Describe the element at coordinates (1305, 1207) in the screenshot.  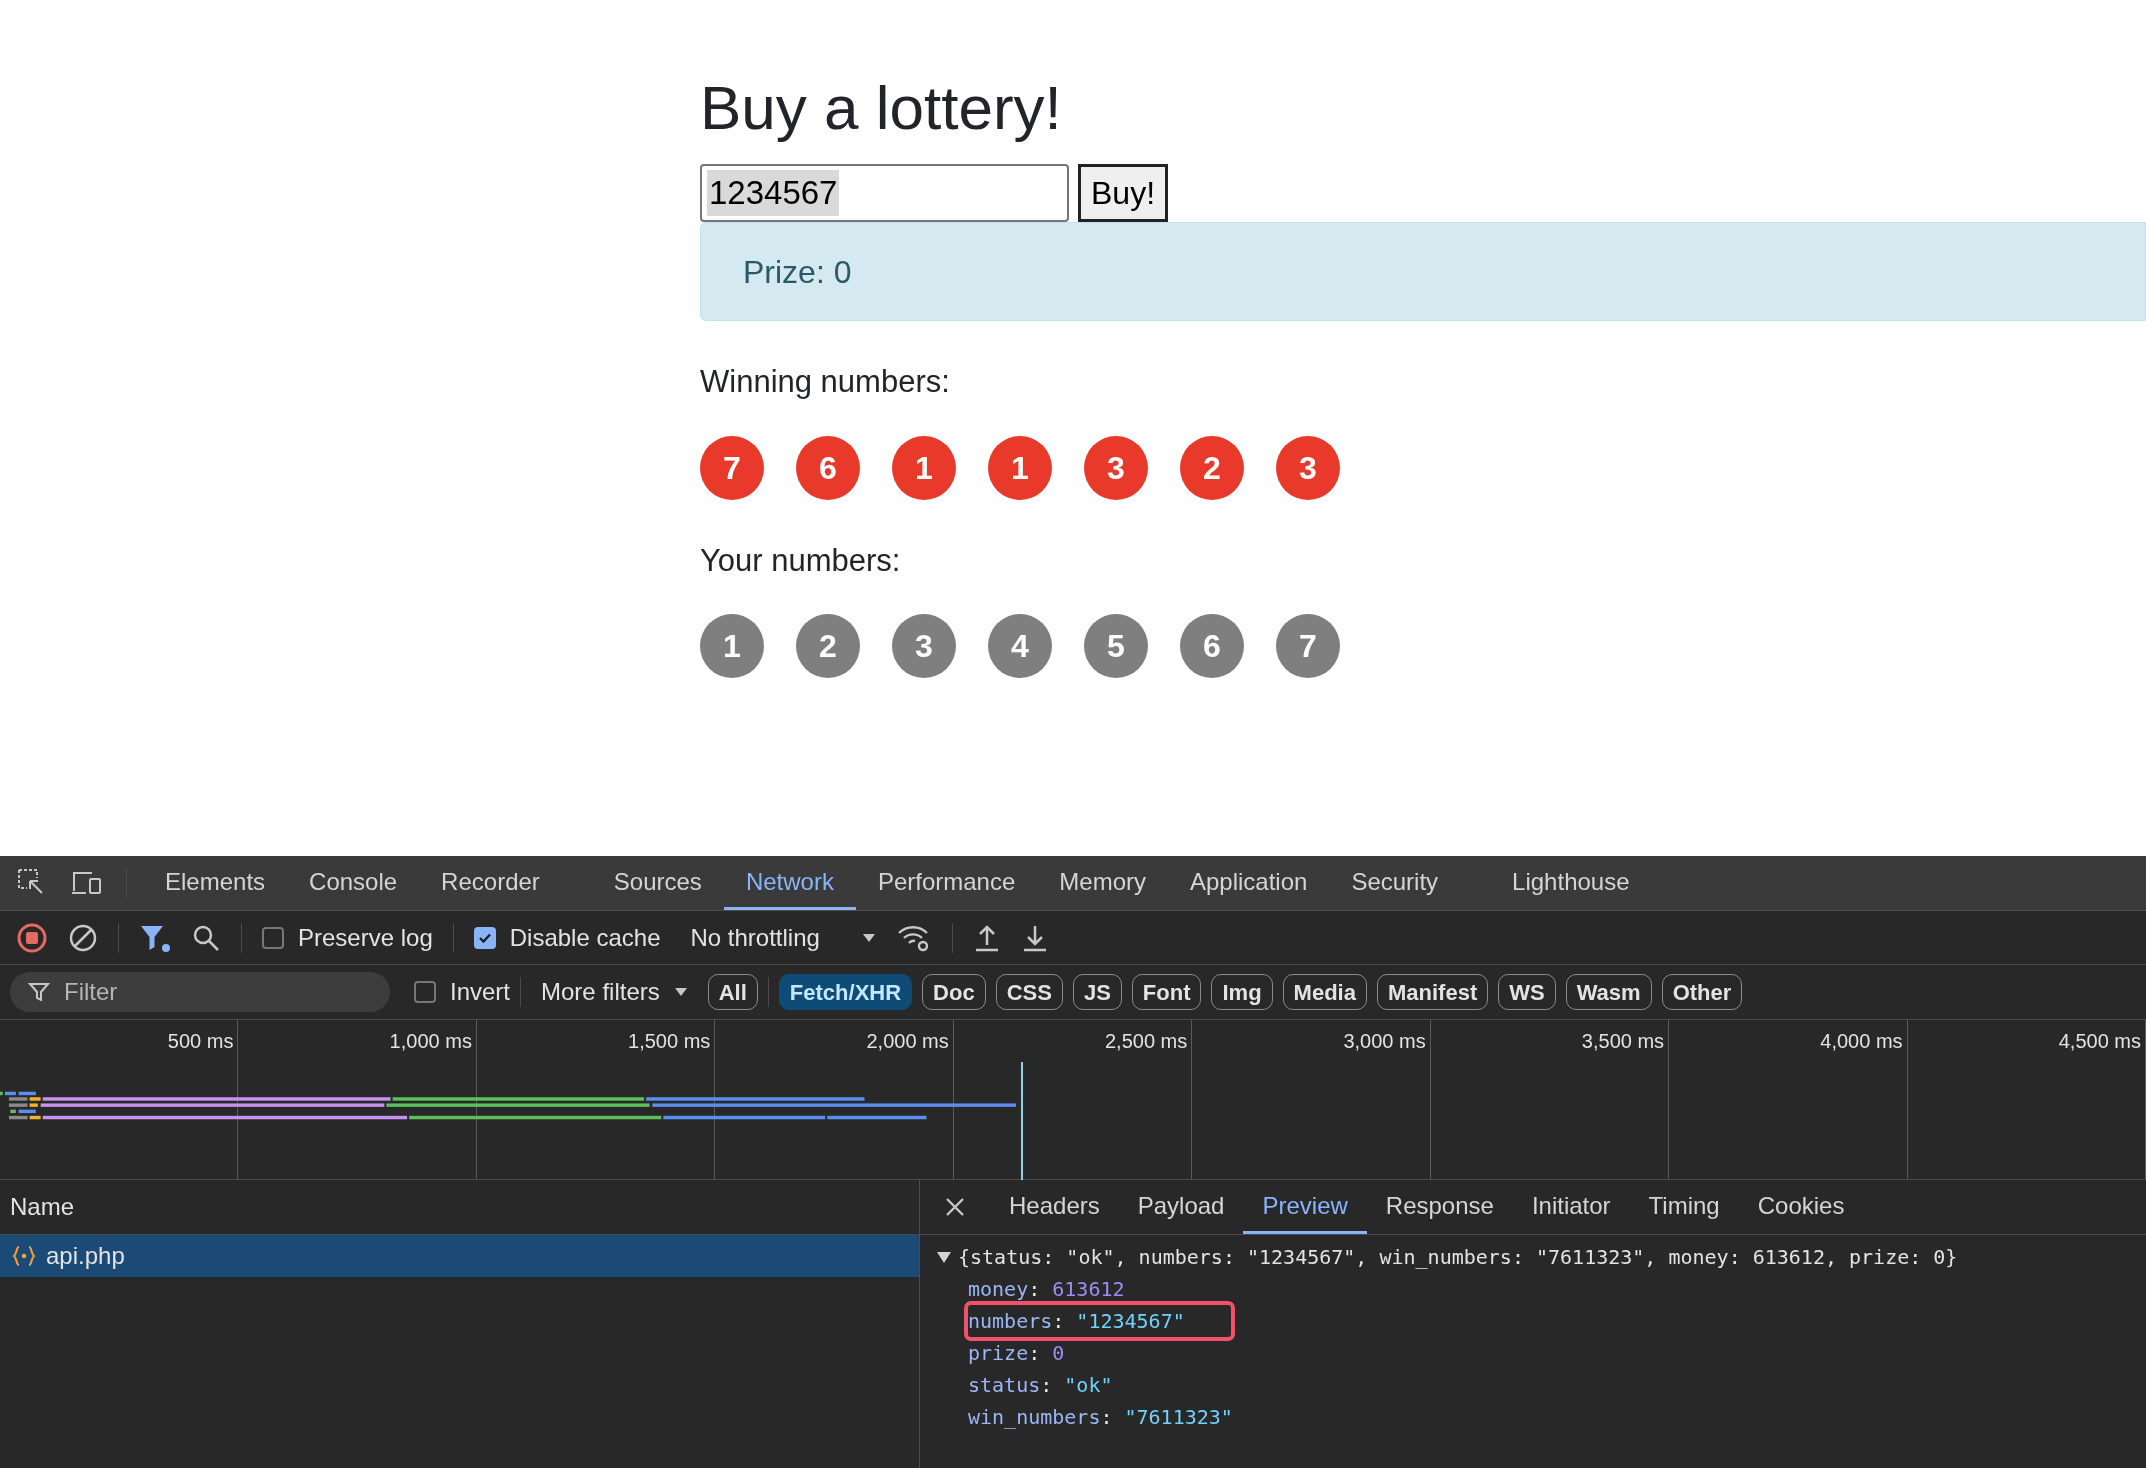
I see `detail-tab: Preview` at that location.